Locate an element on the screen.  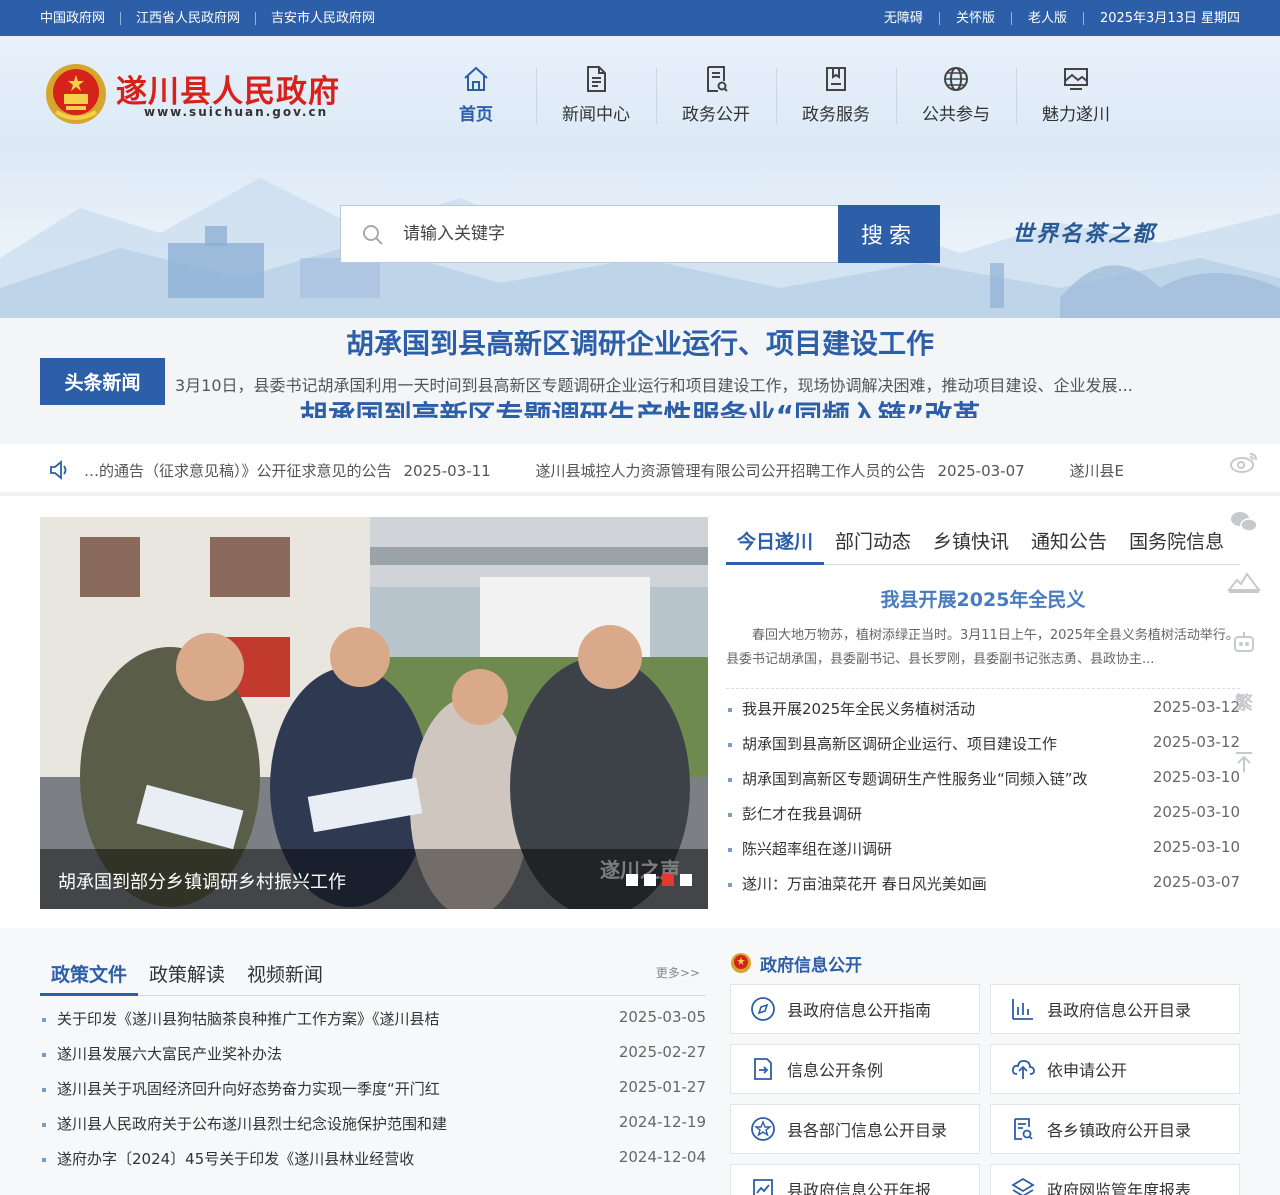
elderly-version-link: 老人版 is located at coordinates (1046, 18).